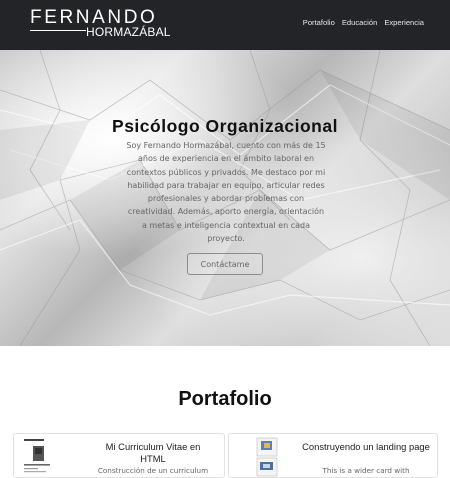  I want to click on brand-logo: FERNANDO HORMAZÁBAL, so click(100, 23).